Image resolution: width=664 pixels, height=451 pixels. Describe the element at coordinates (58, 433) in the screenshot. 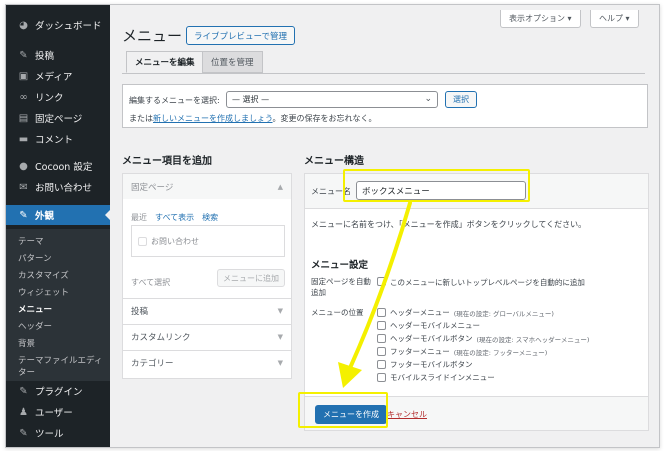

I see `sidebar-item-tools: ✎ ツール` at that location.